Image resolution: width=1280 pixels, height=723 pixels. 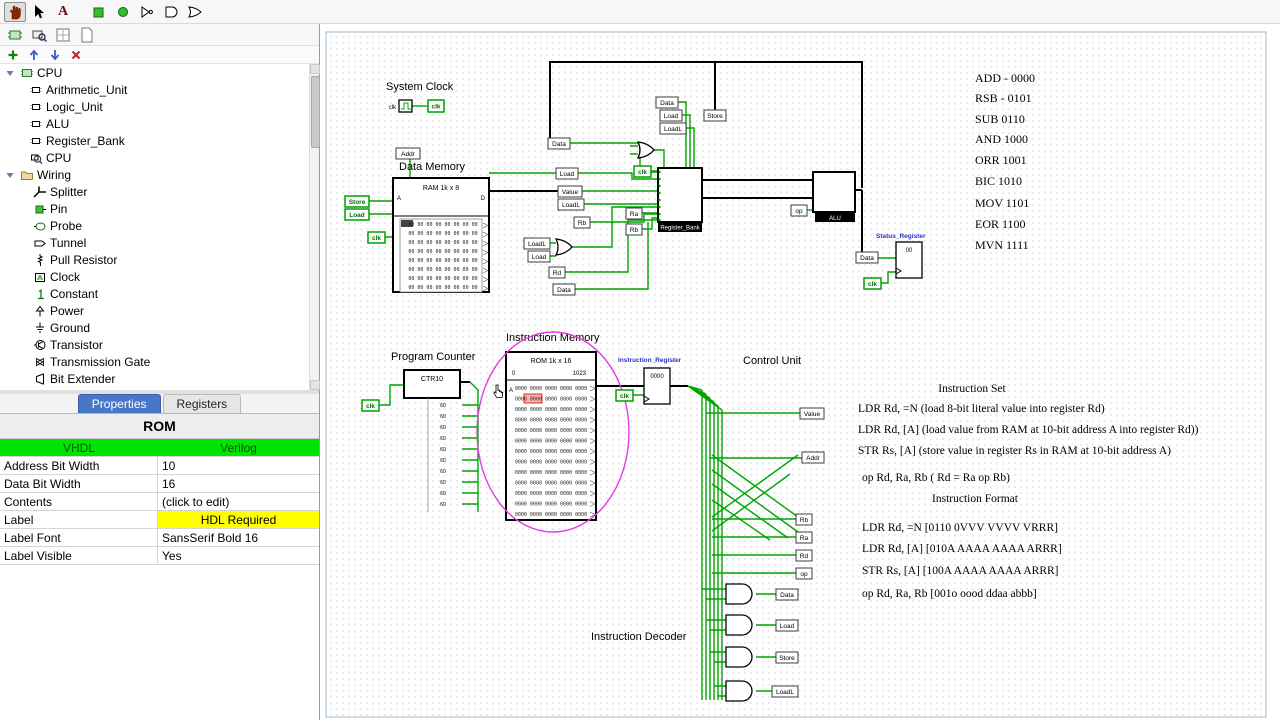 I want to click on attr-value: (click to edit), so click(x=238, y=501).